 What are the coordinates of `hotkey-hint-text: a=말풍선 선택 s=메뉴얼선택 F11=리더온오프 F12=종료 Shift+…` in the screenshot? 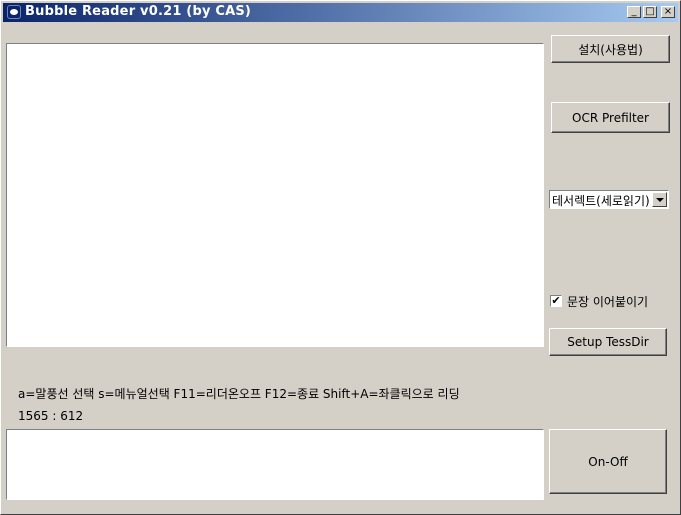 It's located at (239, 394).